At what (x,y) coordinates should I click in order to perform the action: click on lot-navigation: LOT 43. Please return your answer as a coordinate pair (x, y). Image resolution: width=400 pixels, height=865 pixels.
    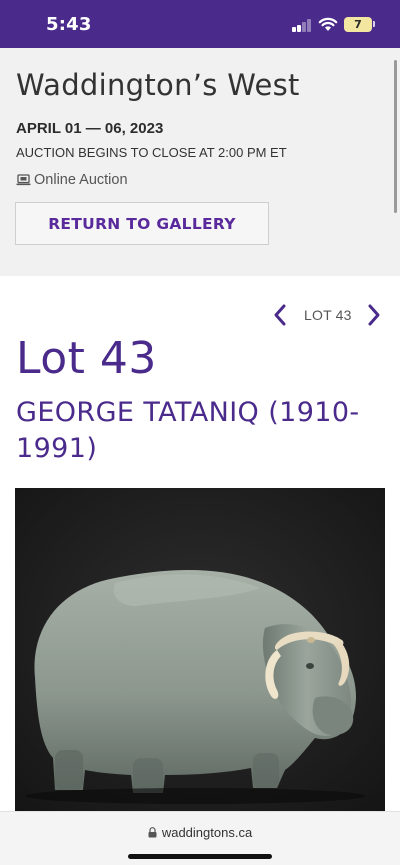
    Looking at the image, I should click on (327, 315).